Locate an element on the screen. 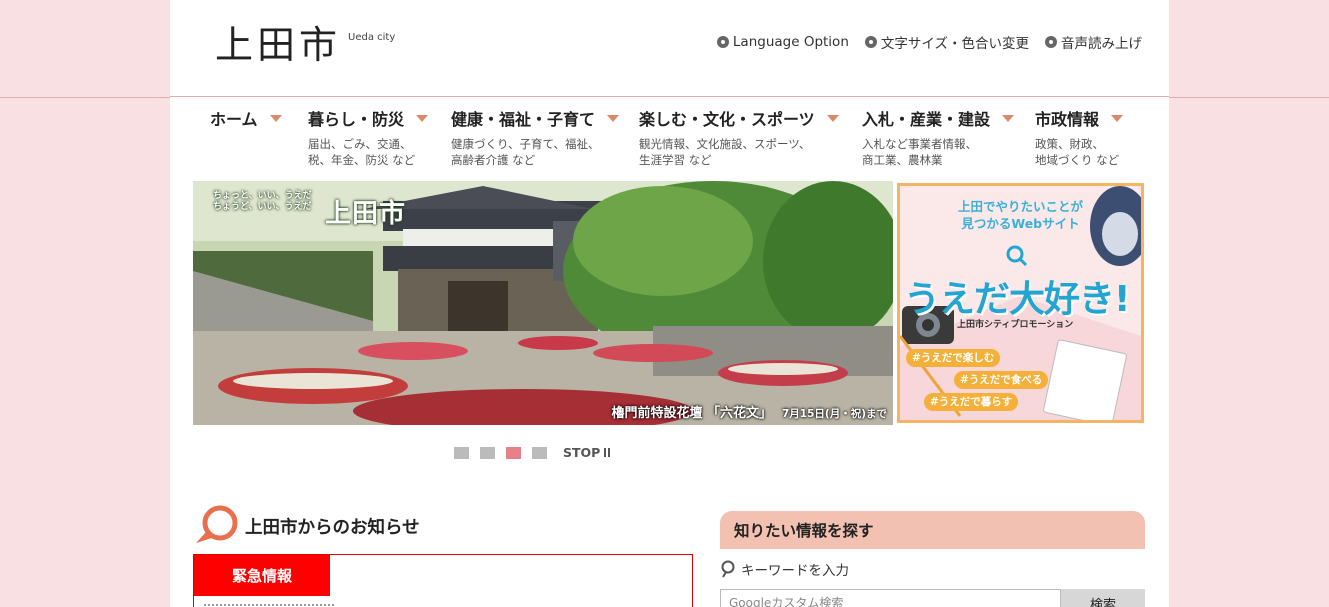 The image size is (1329, 607). hero-caption: 櫓門前特設花壇 「六花文」 7月15日(月・祝)まで is located at coordinates (749, 411).